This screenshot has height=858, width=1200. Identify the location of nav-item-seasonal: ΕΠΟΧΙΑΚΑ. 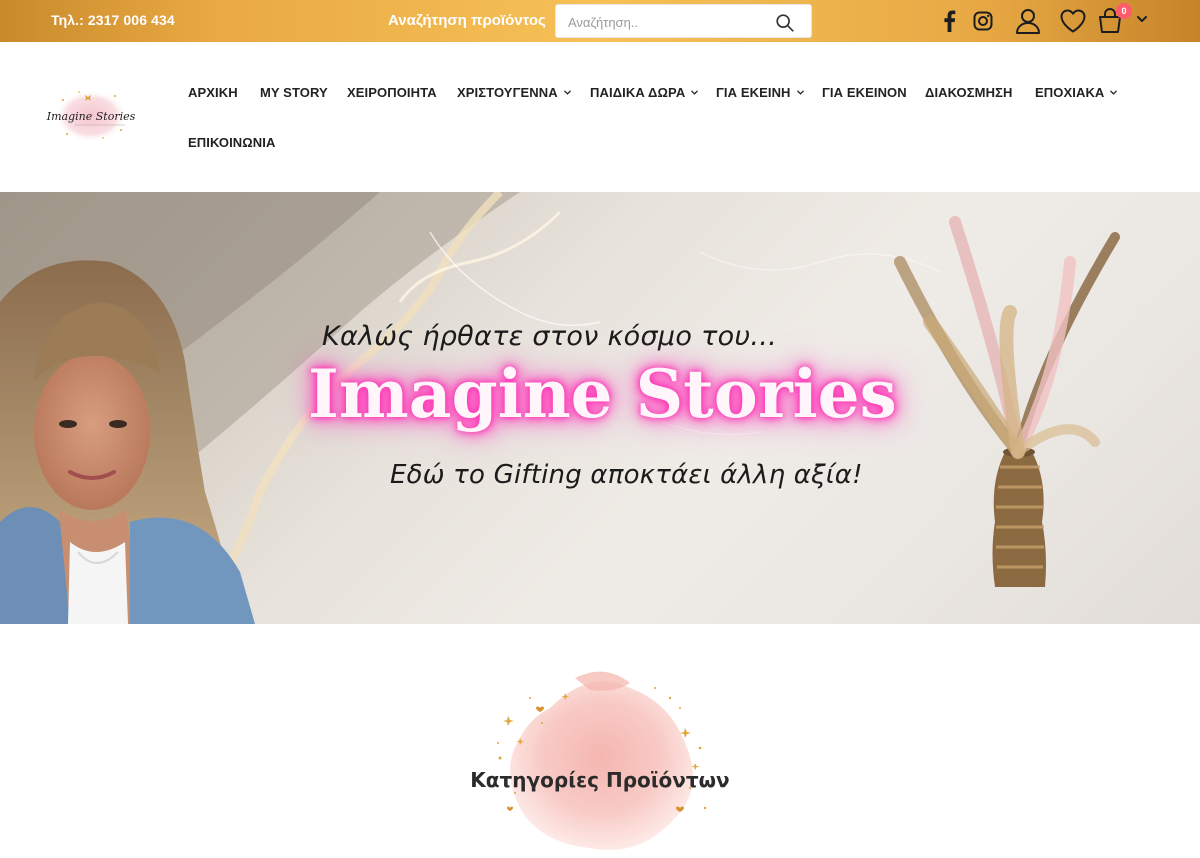
(1076, 92).